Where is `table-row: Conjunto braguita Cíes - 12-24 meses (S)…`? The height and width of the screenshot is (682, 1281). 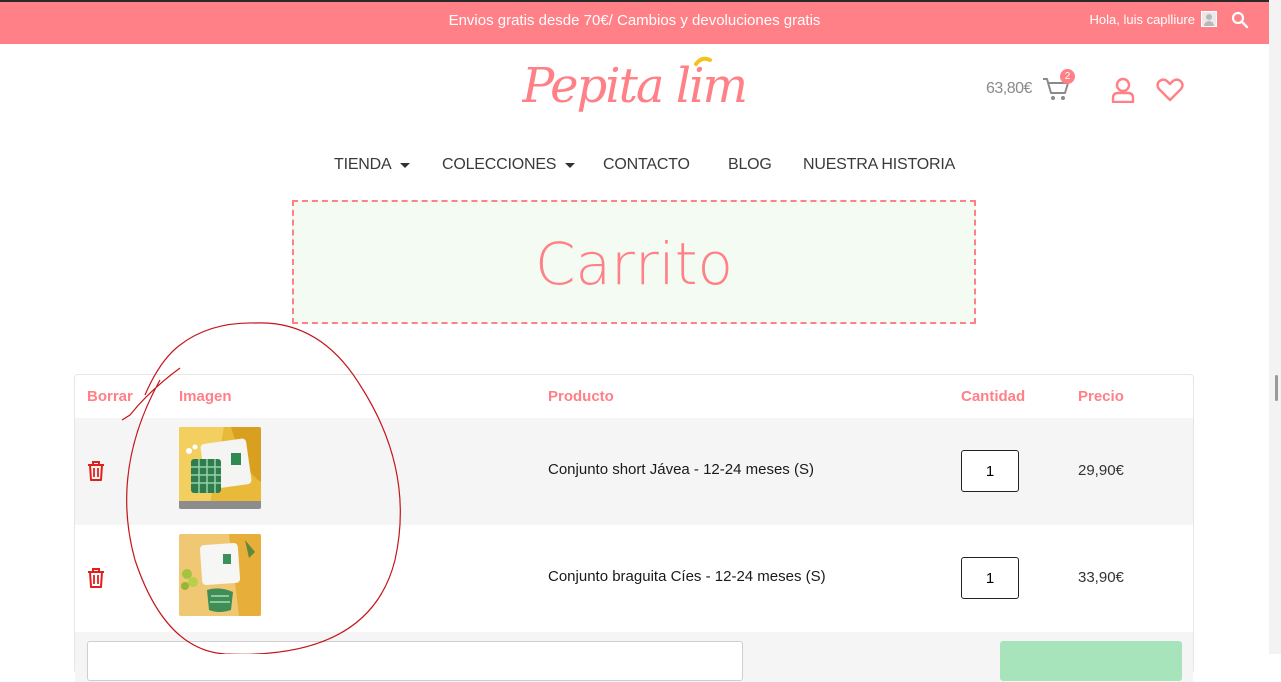
table-row: Conjunto braguita Cíes - 12-24 meses (S)… is located at coordinates (634, 578).